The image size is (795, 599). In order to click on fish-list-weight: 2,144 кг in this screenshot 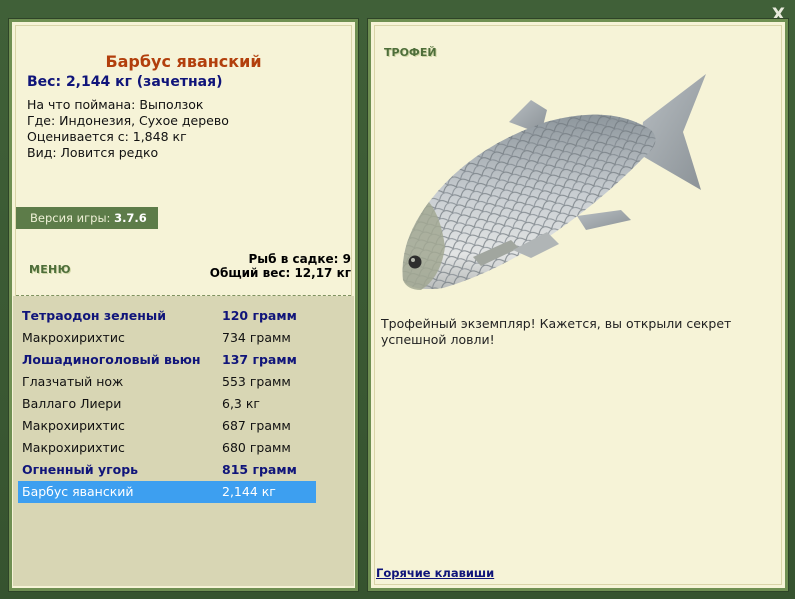, I will do `click(249, 491)`.